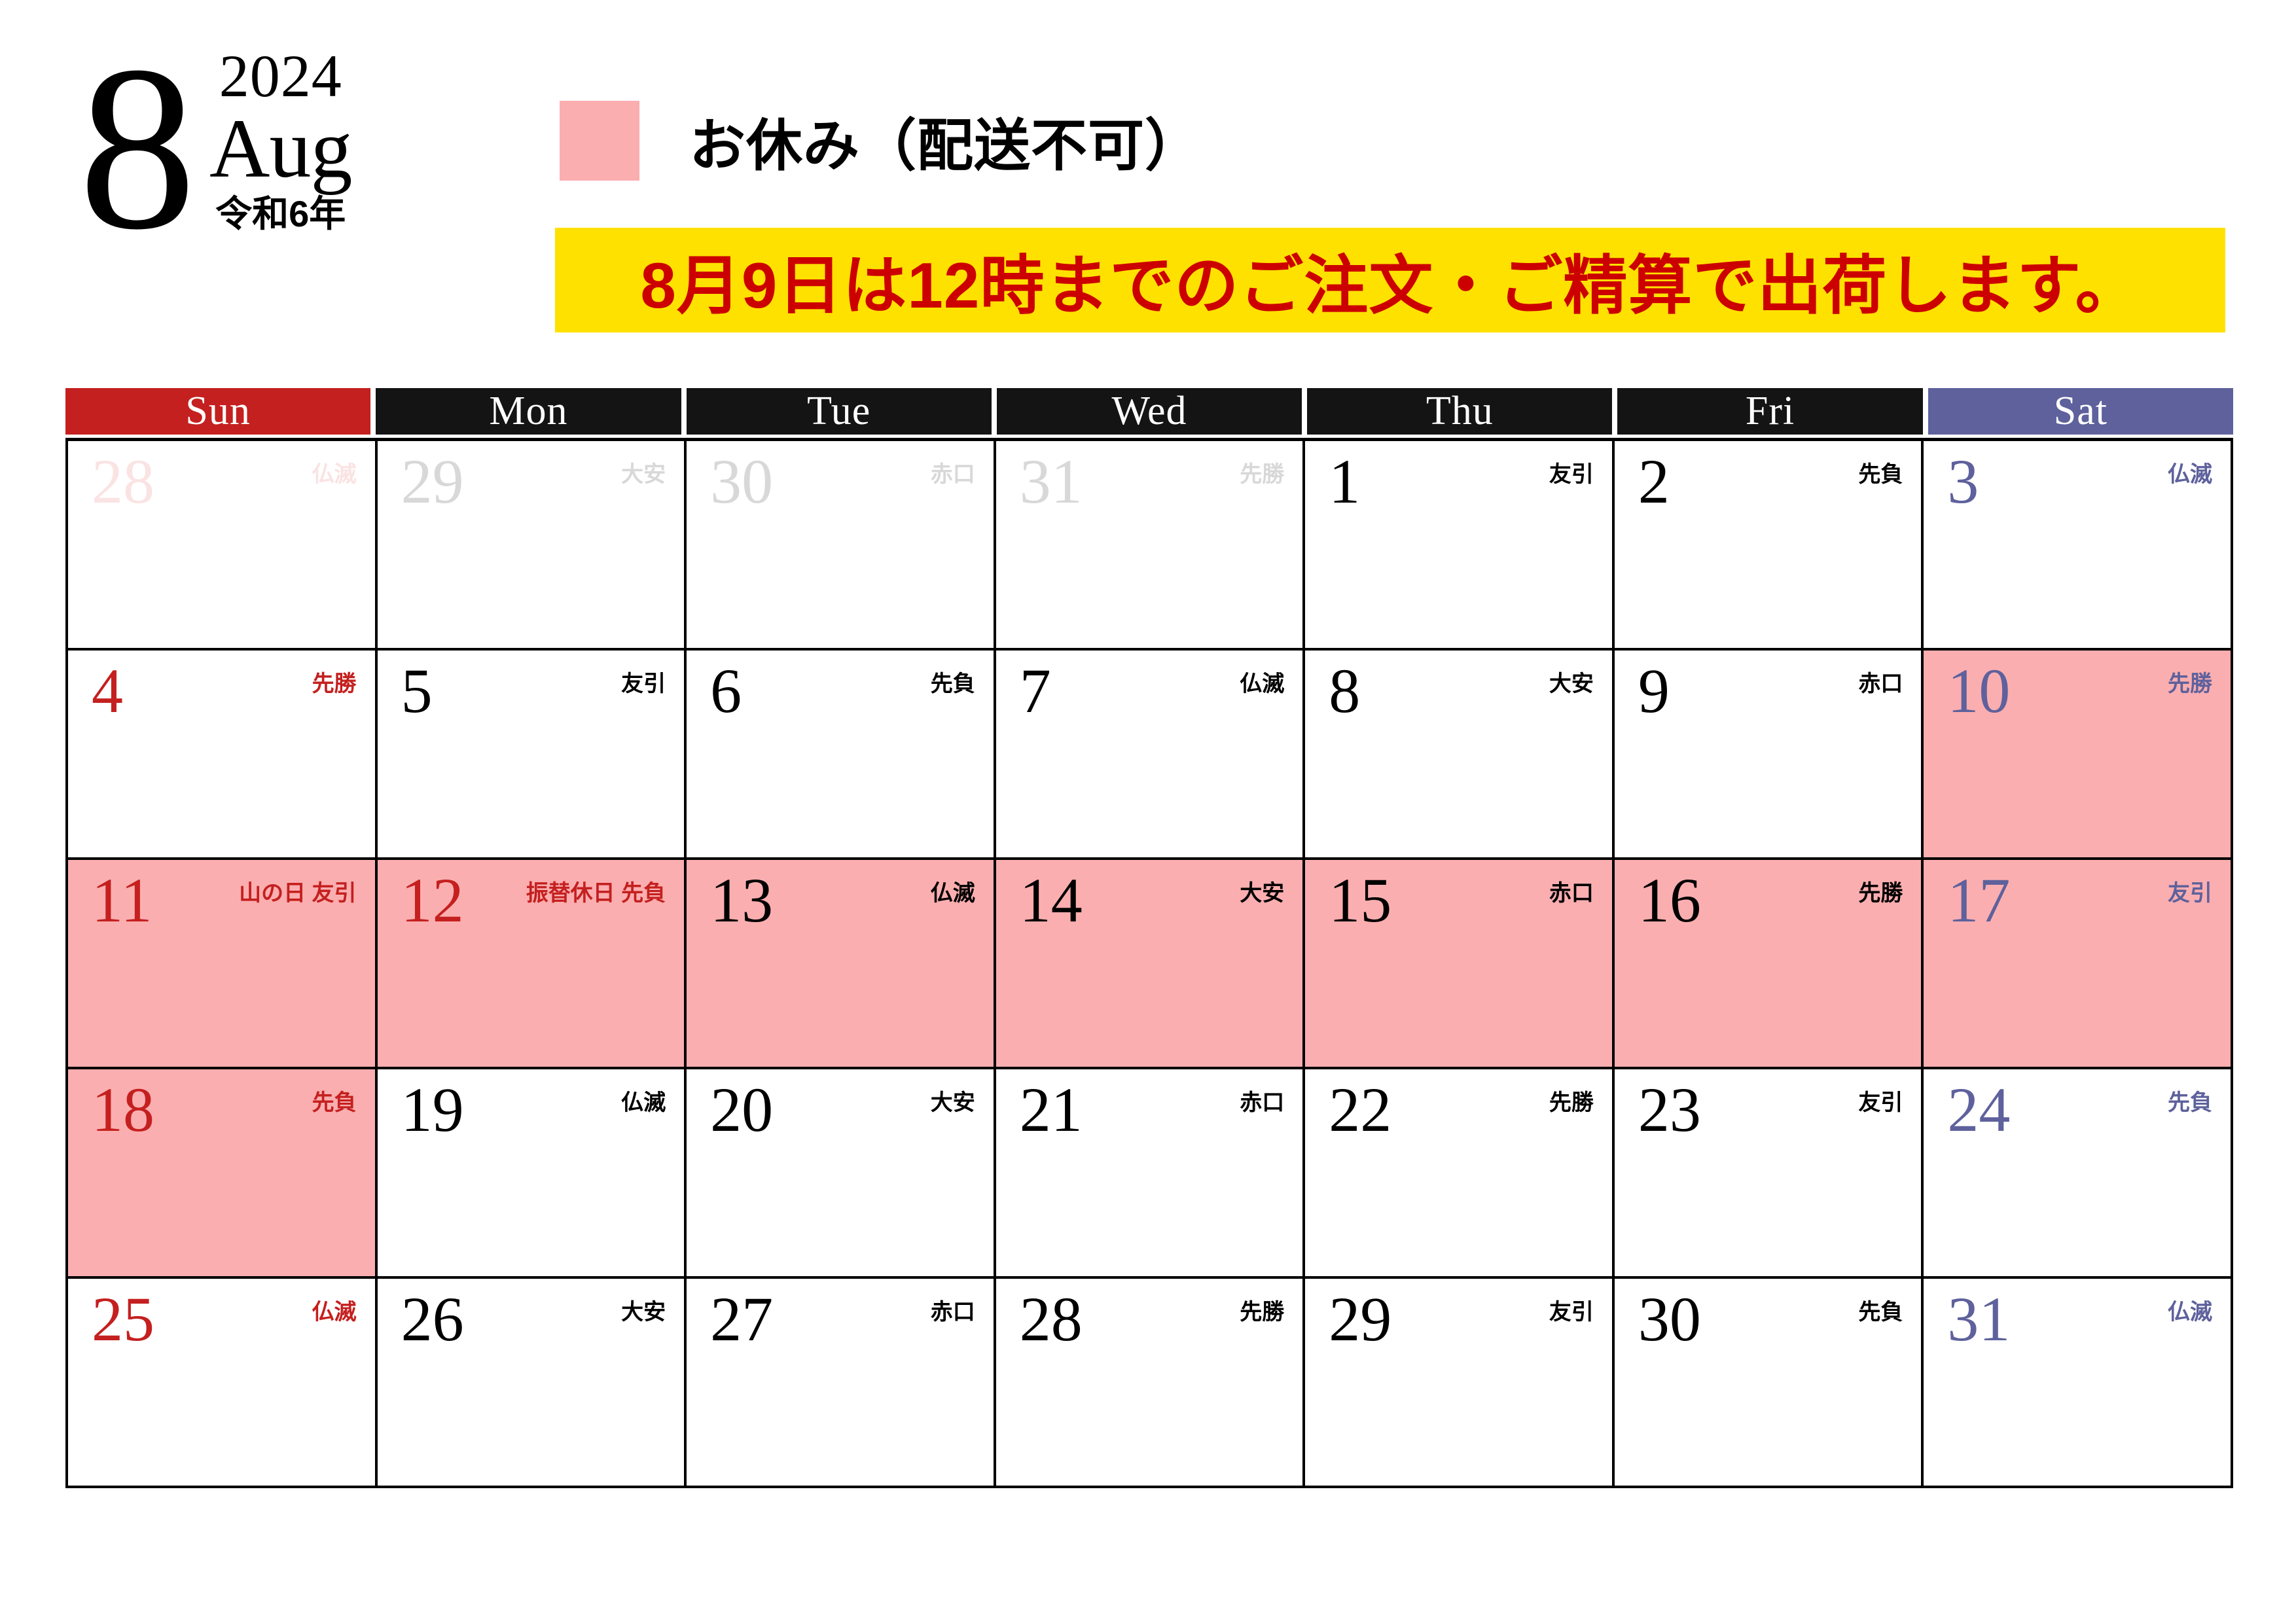 Image resolution: width=2296 pixels, height=1623 pixels. I want to click on month-title-side: 2024 Aug 令和6年, so click(280, 143).